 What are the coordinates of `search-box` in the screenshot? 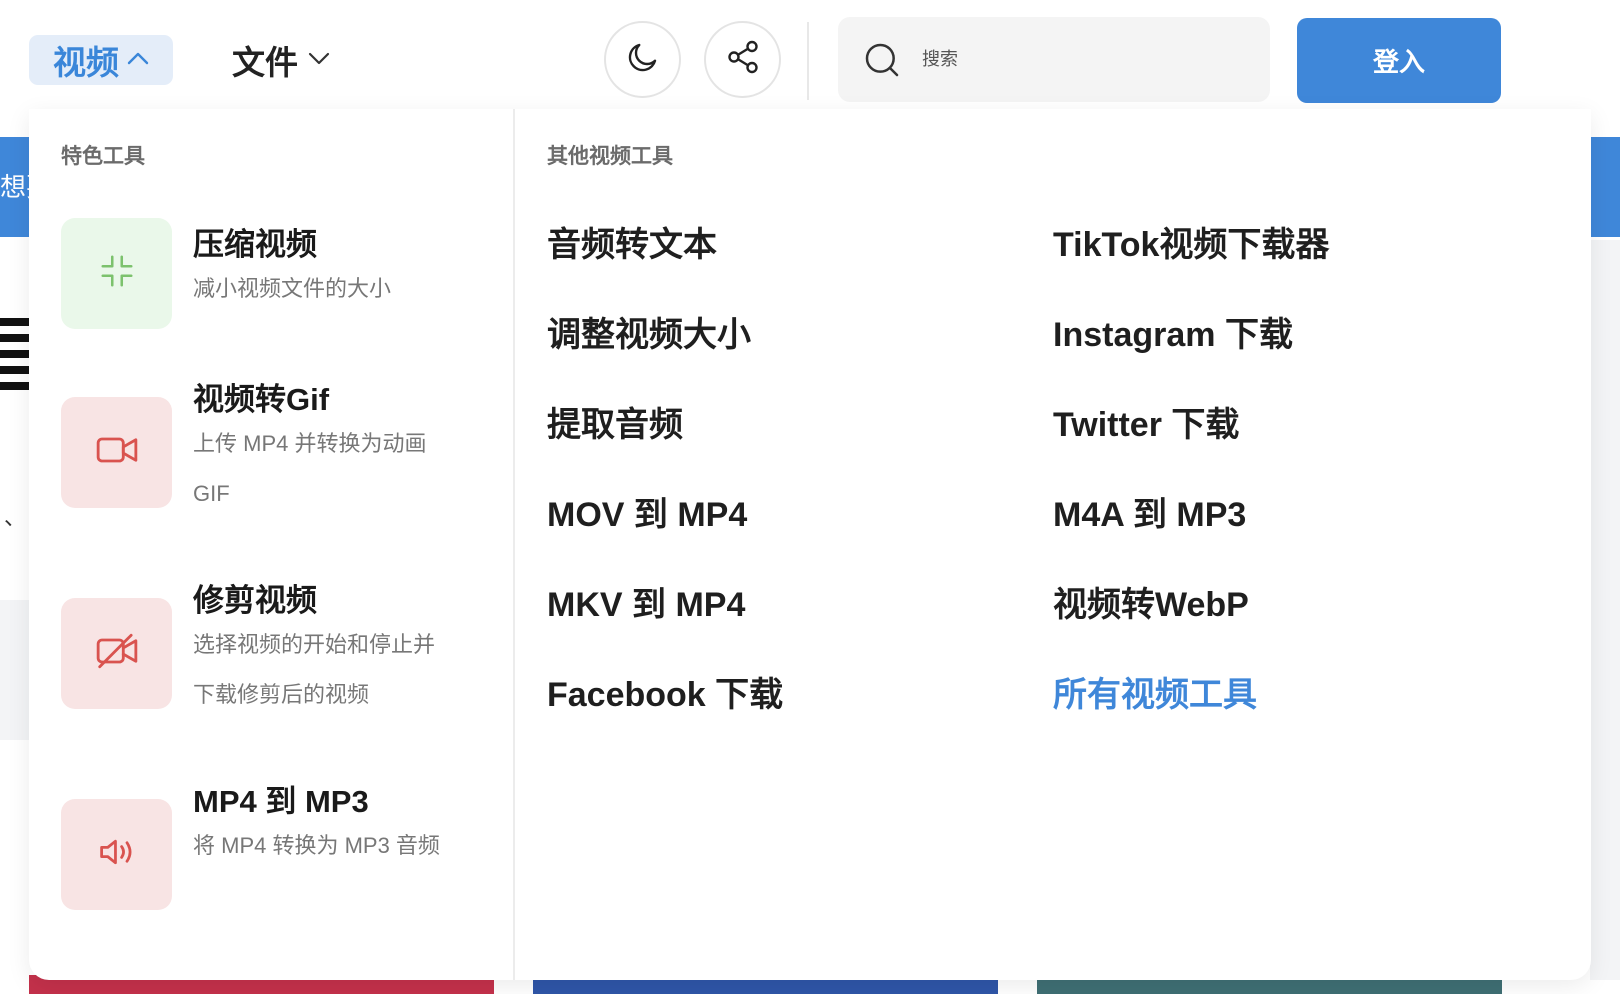 It's located at (1054, 59).